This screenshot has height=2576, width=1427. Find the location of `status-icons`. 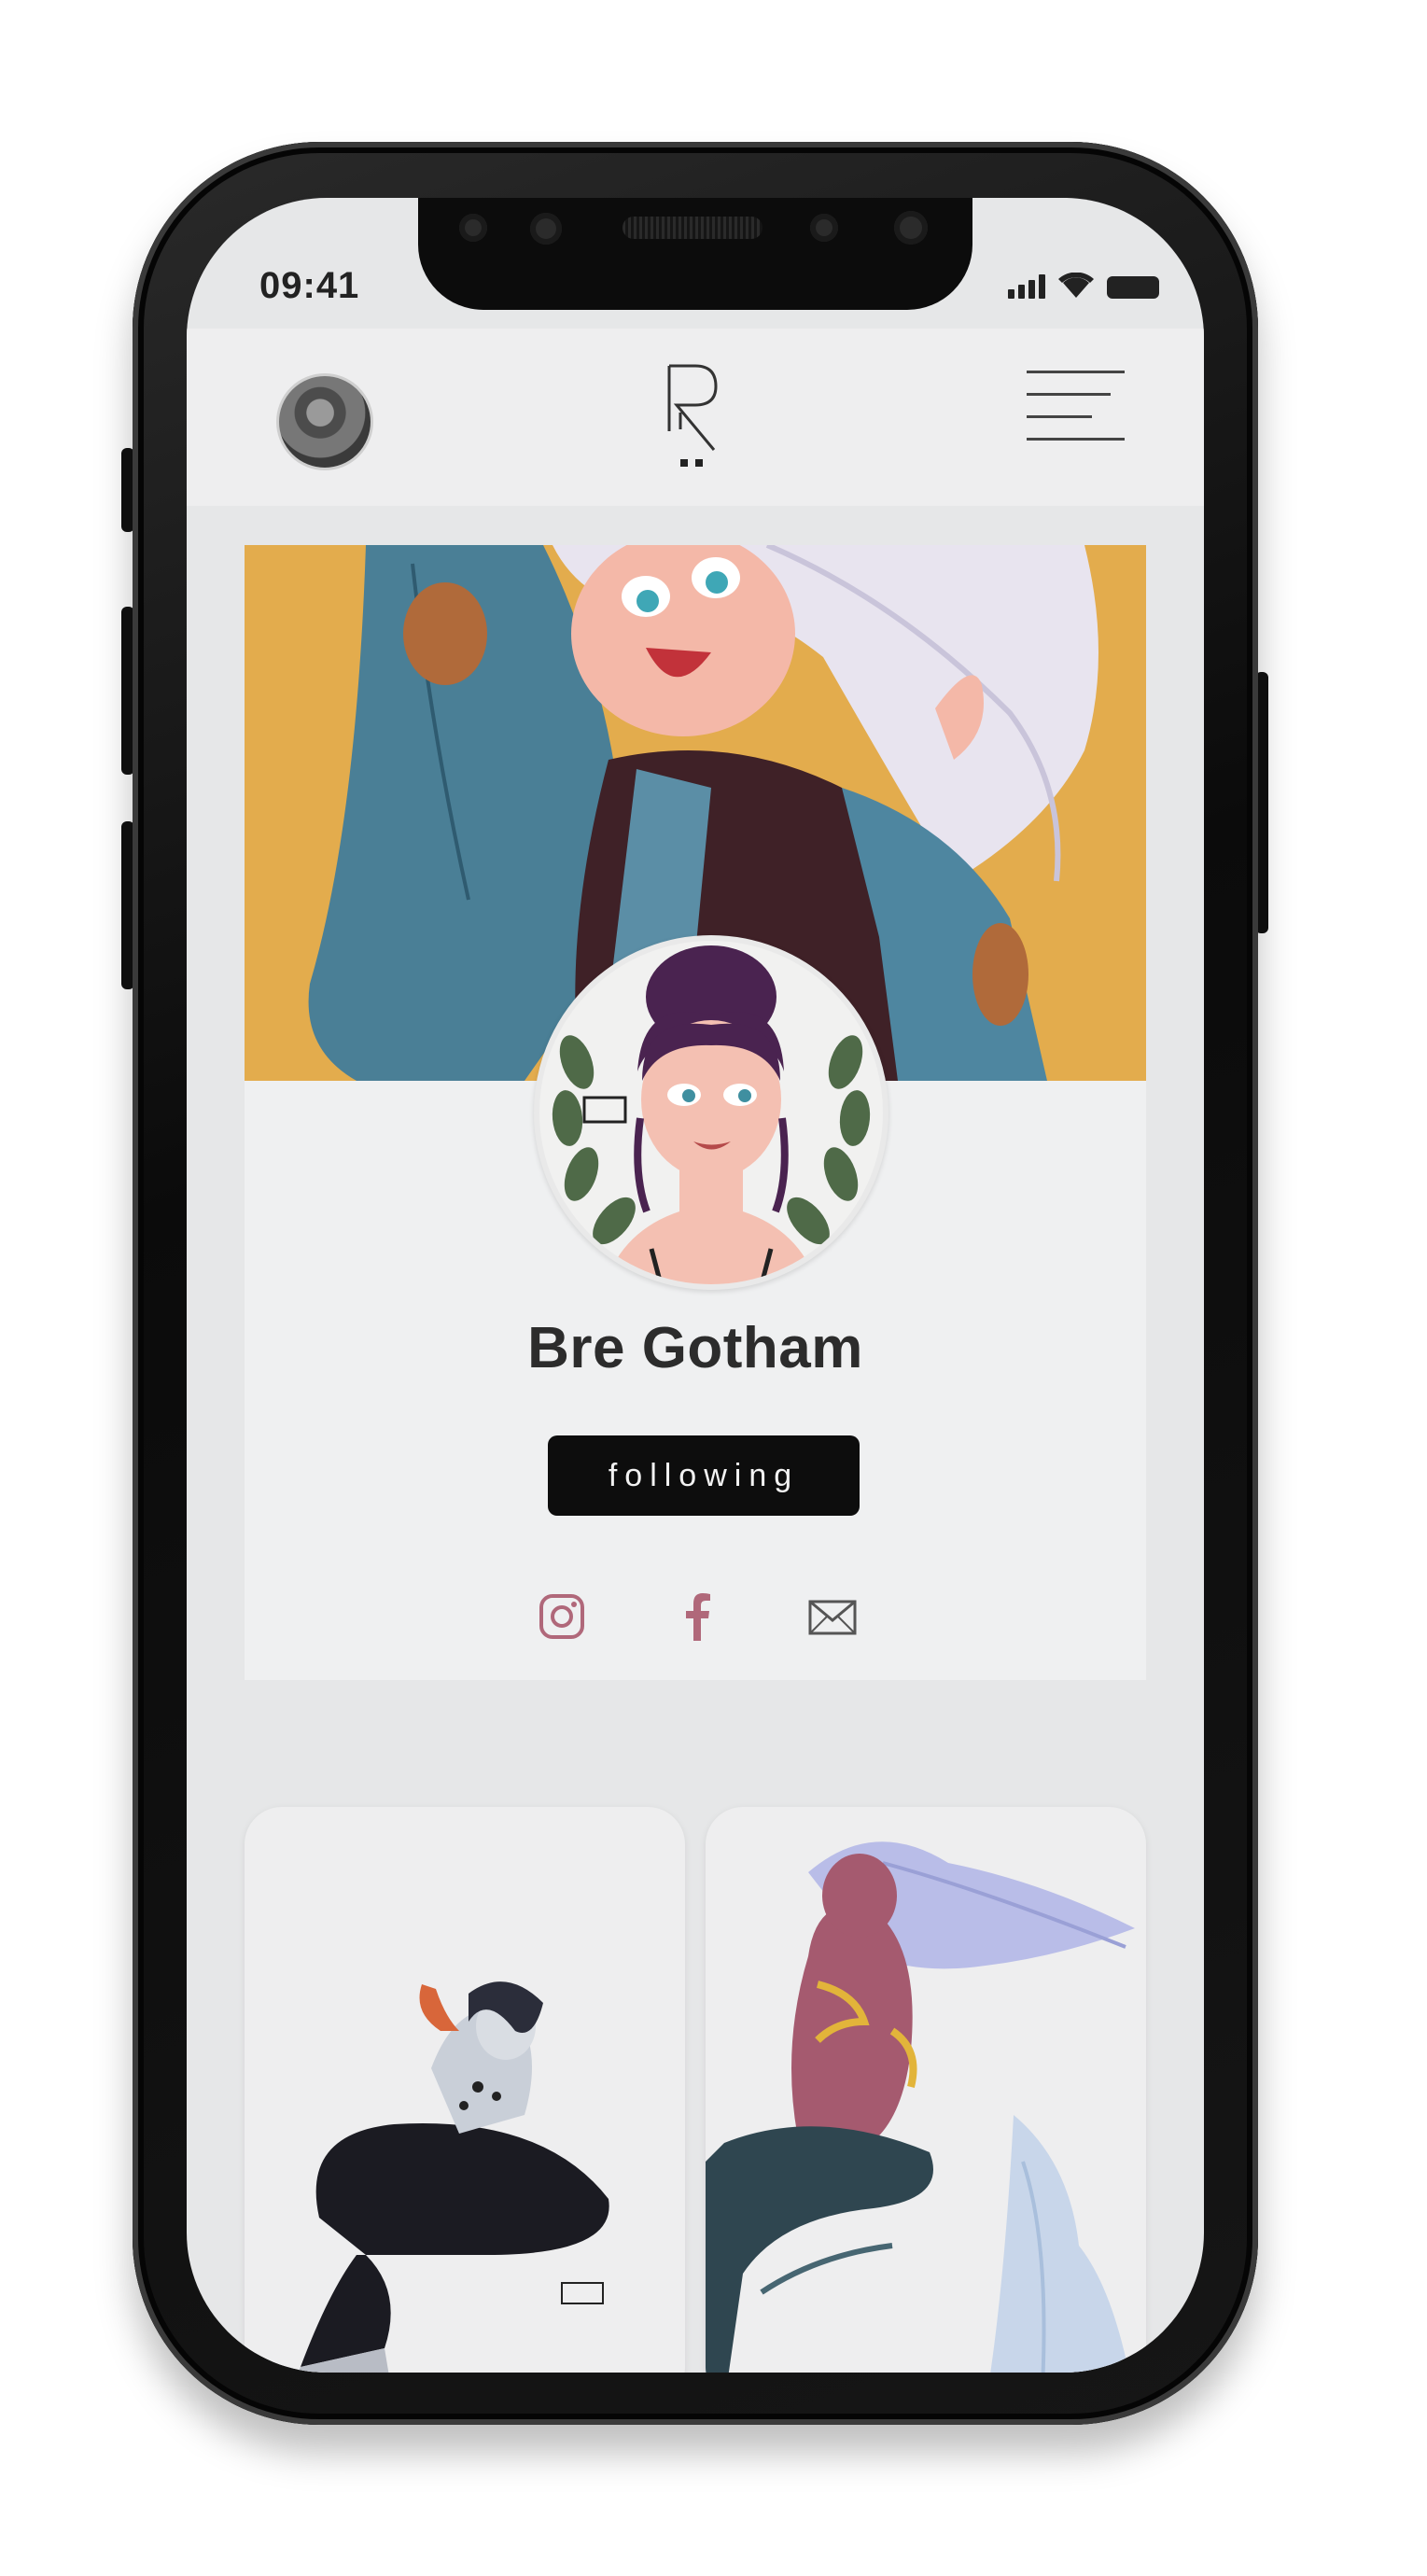

status-icons is located at coordinates (1083, 286).